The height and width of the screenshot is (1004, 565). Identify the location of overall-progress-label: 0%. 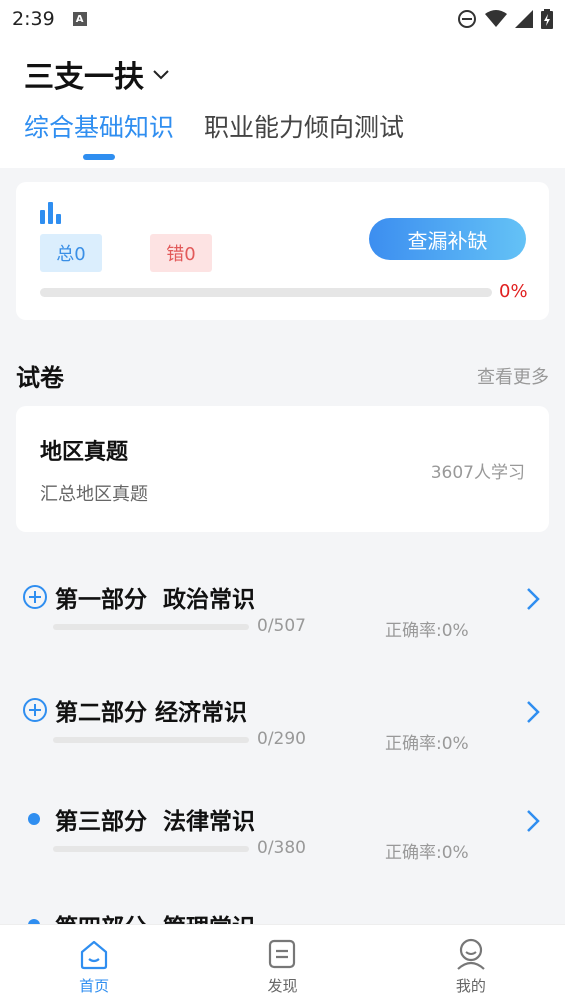
(513, 291).